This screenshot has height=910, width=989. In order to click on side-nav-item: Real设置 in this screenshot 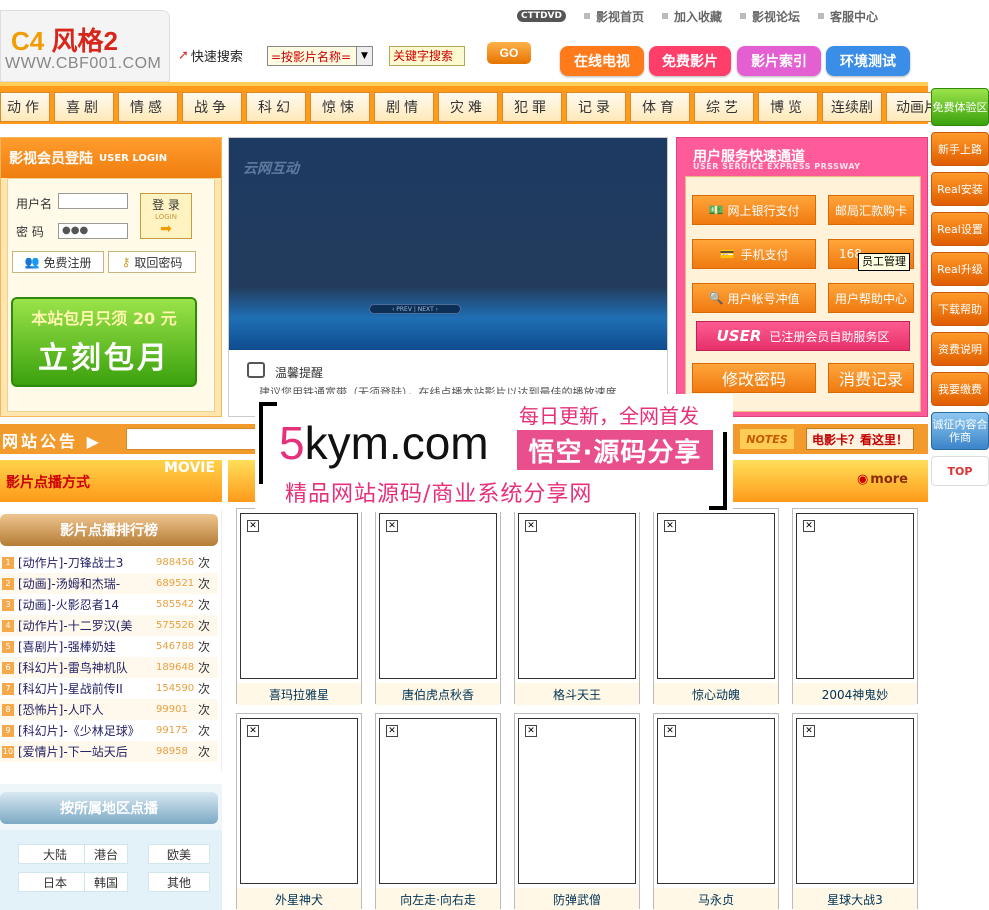, I will do `click(960, 229)`.